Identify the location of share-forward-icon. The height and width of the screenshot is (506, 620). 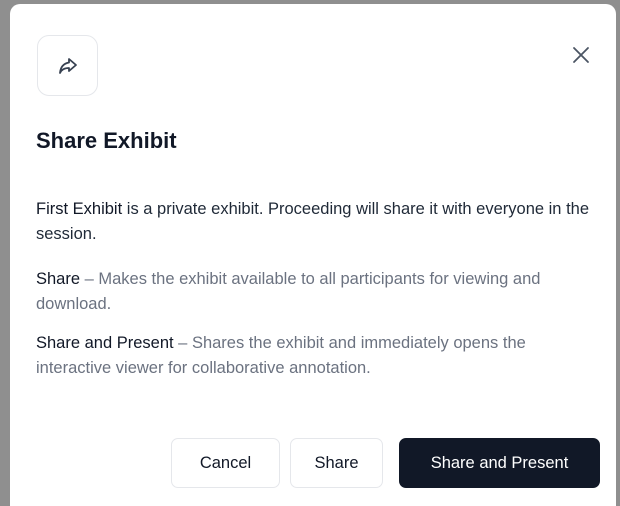
(67, 65).